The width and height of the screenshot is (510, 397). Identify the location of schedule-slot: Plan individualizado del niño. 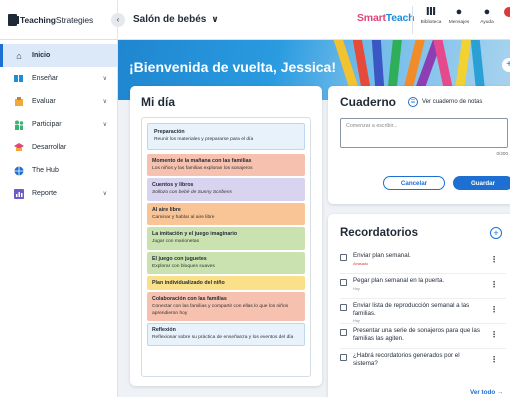
(226, 283).